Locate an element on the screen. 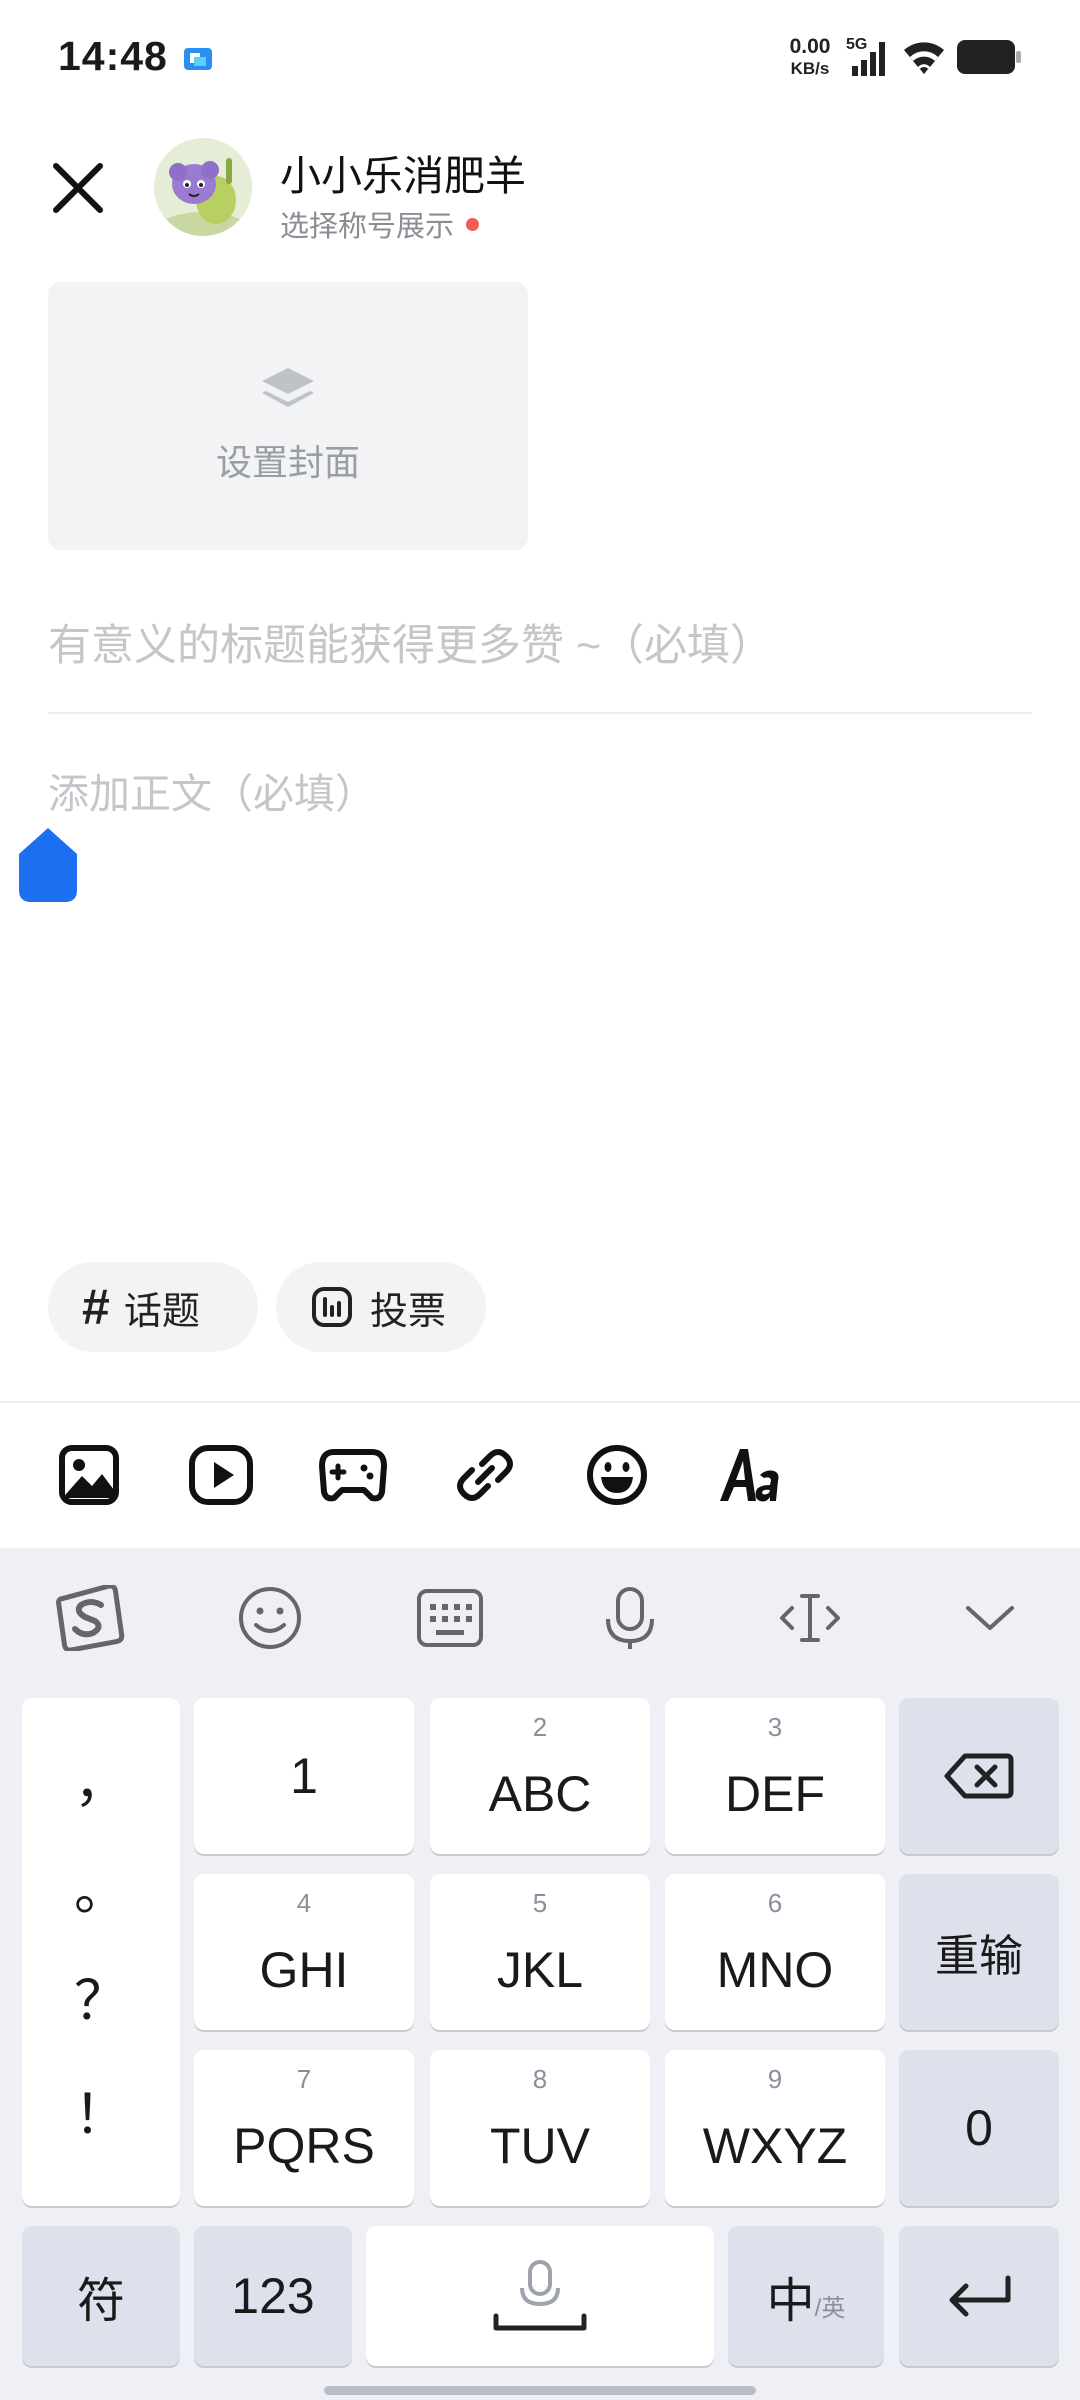 This screenshot has width=1080, height=2400. insert-link-button is located at coordinates (485, 1475).